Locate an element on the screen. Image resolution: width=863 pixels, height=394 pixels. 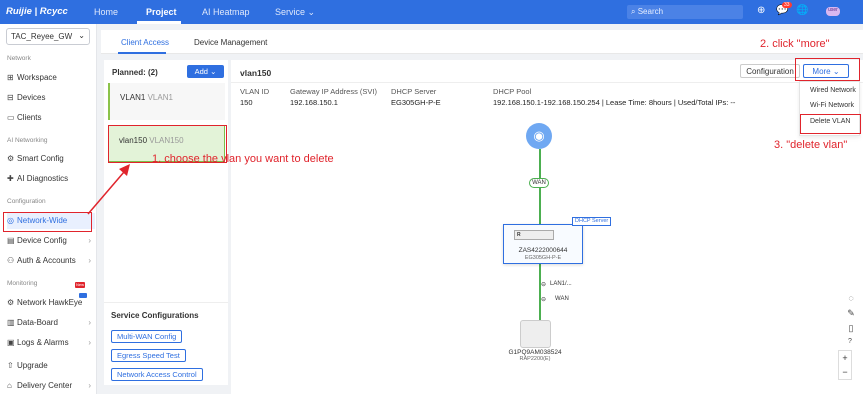
annotation-step1: 1. choose the vlan you want to delete is located at coordinates (243, 159).